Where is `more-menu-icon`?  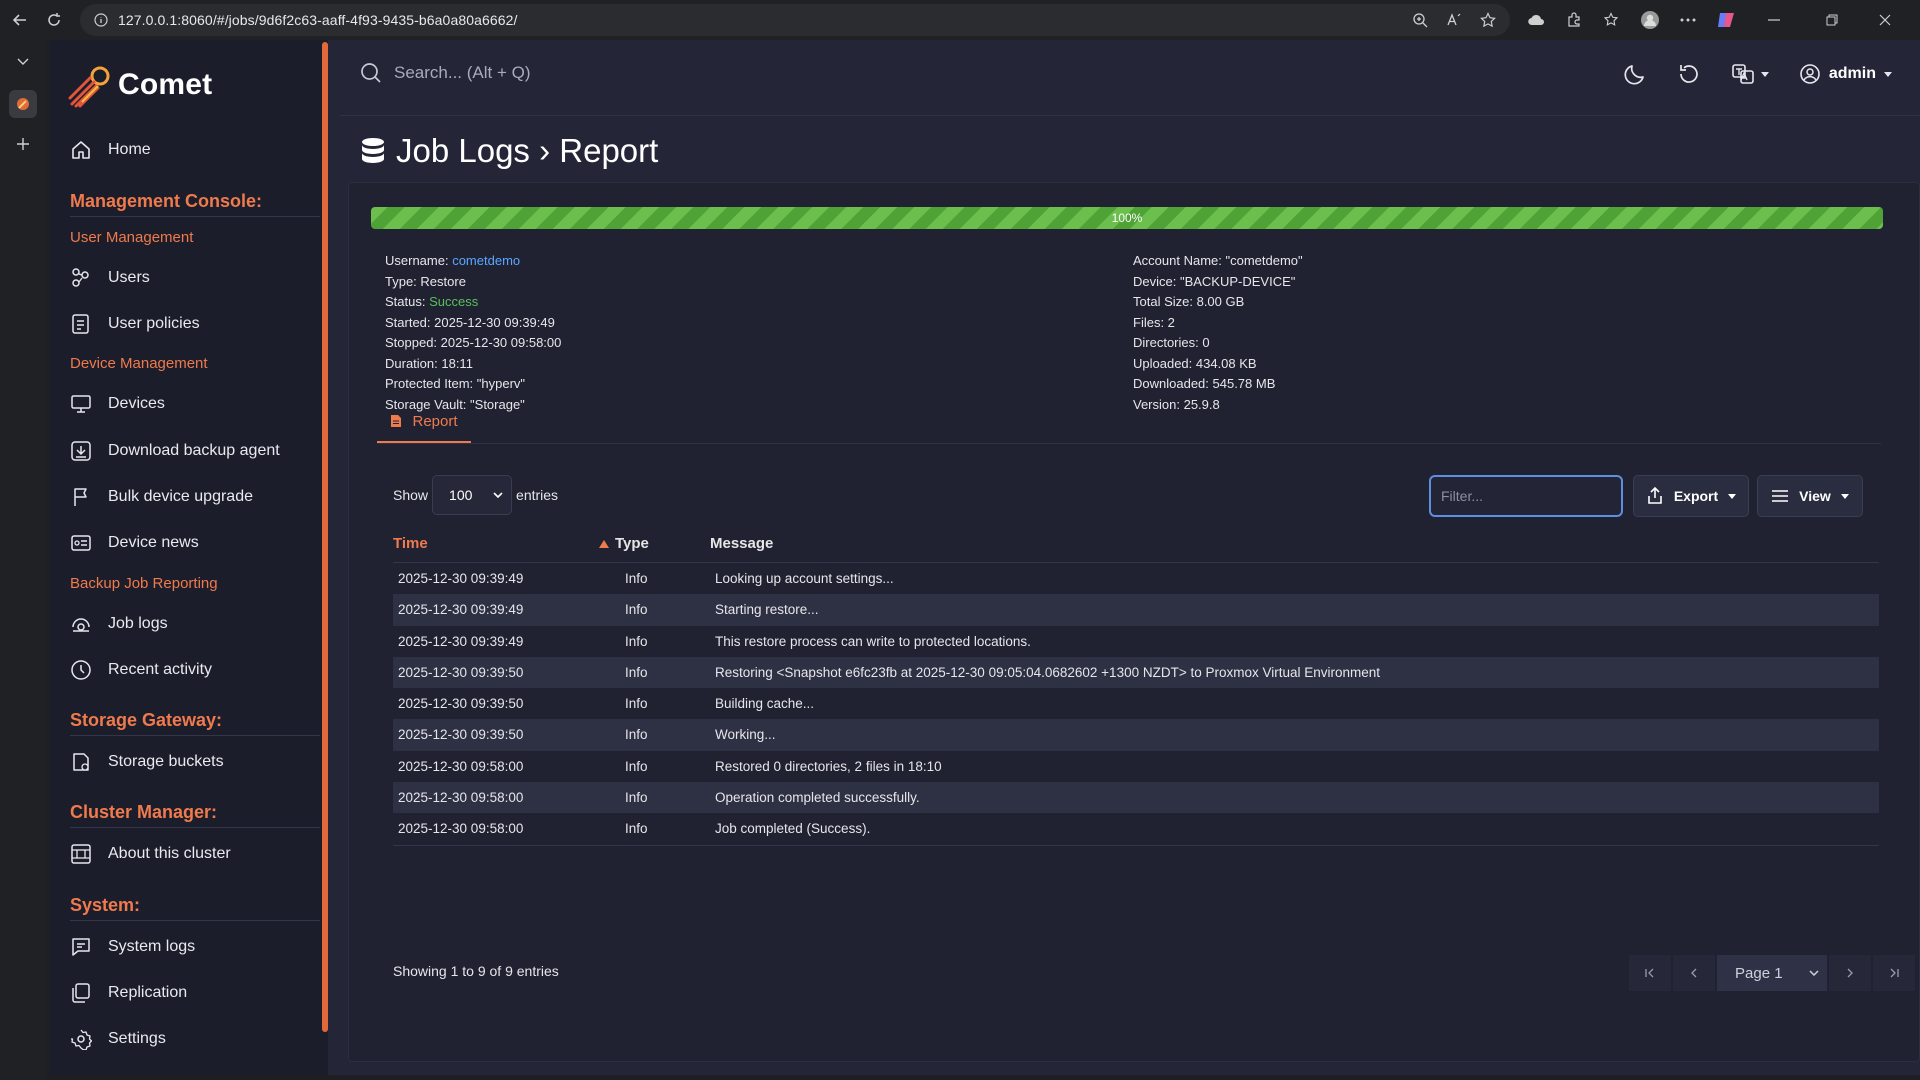 more-menu-icon is located at coordinates (1688, 20).